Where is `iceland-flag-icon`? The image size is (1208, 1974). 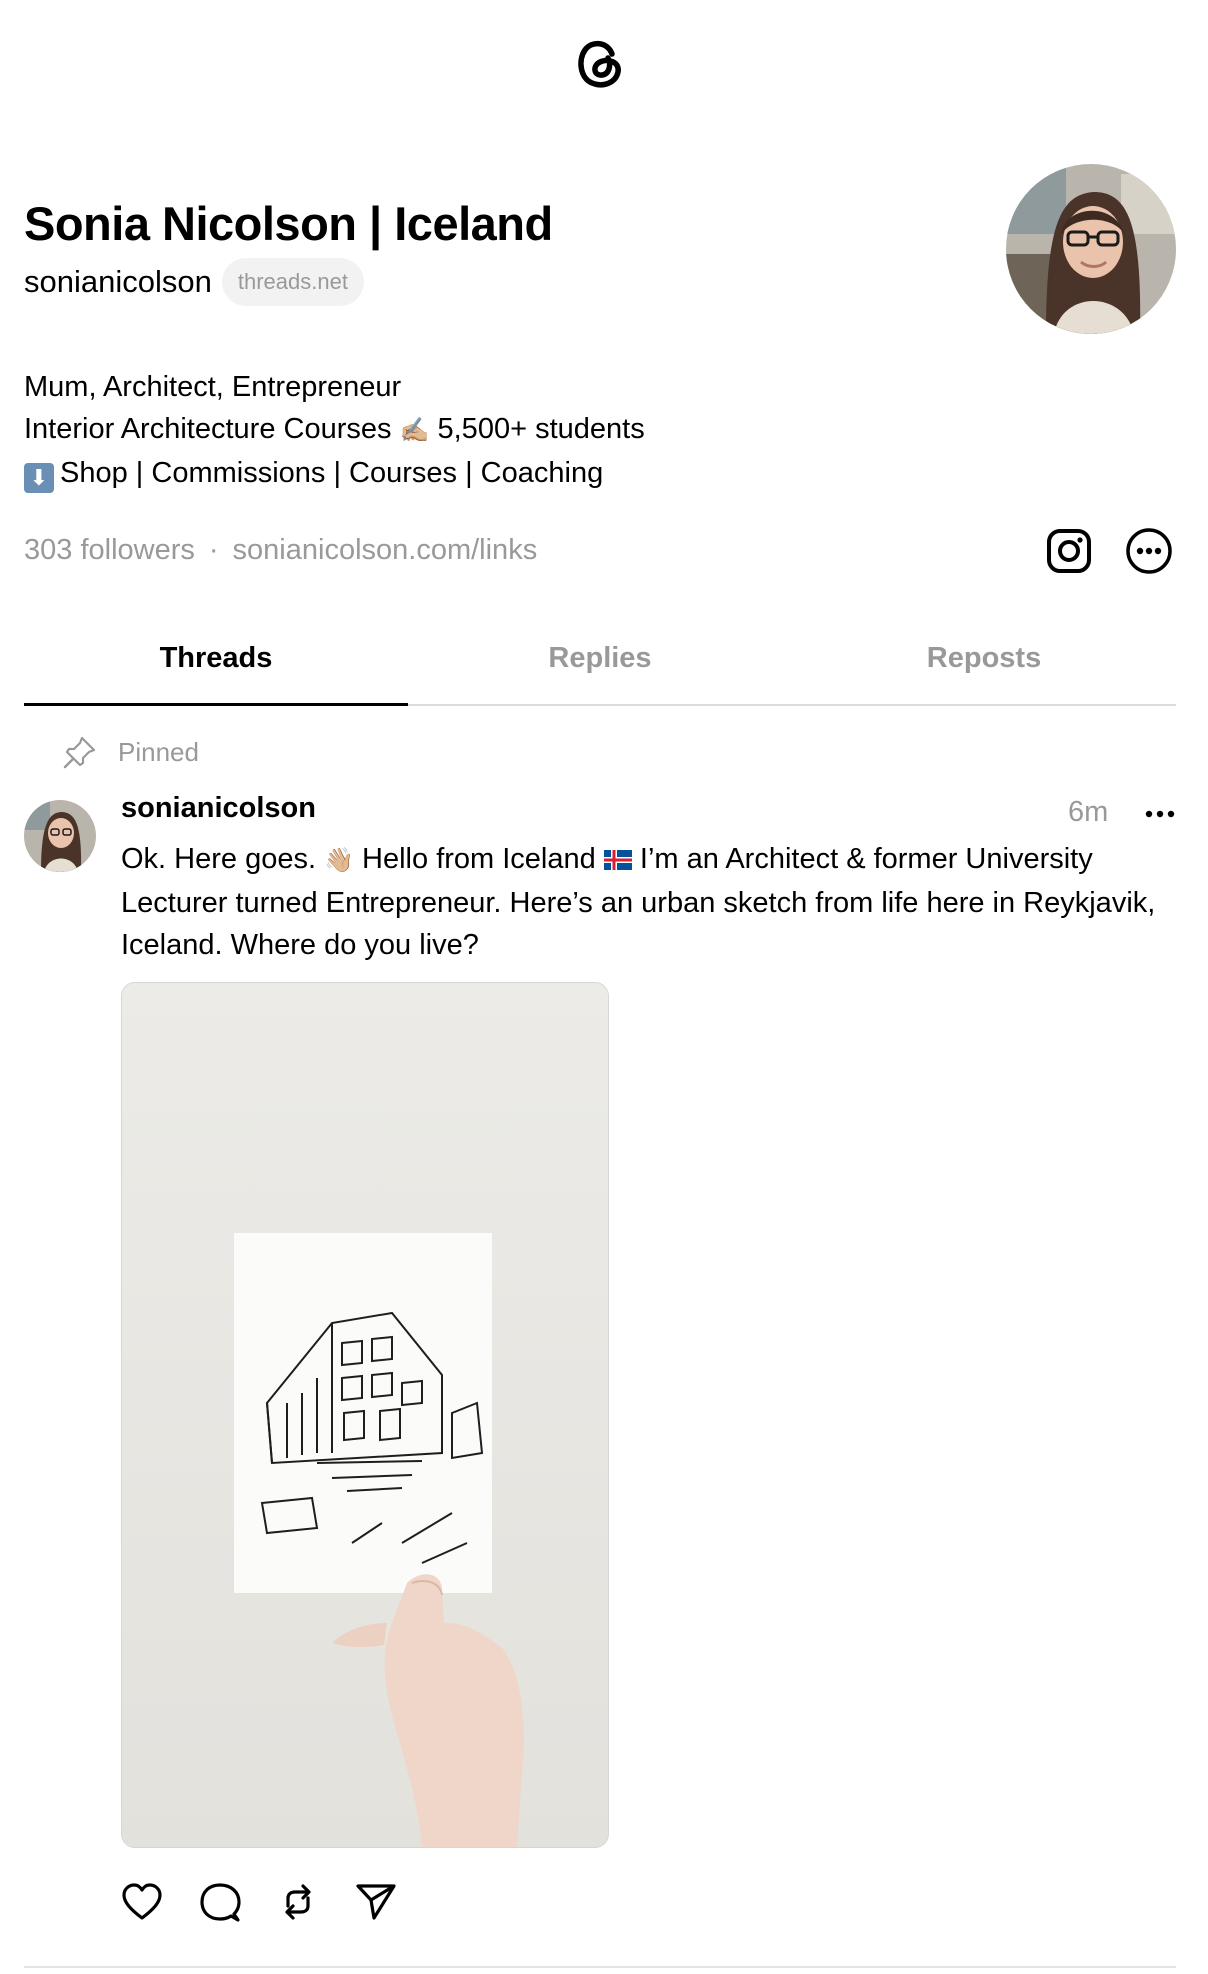 iceland-flag-icon is located at coordinates (617, 860).